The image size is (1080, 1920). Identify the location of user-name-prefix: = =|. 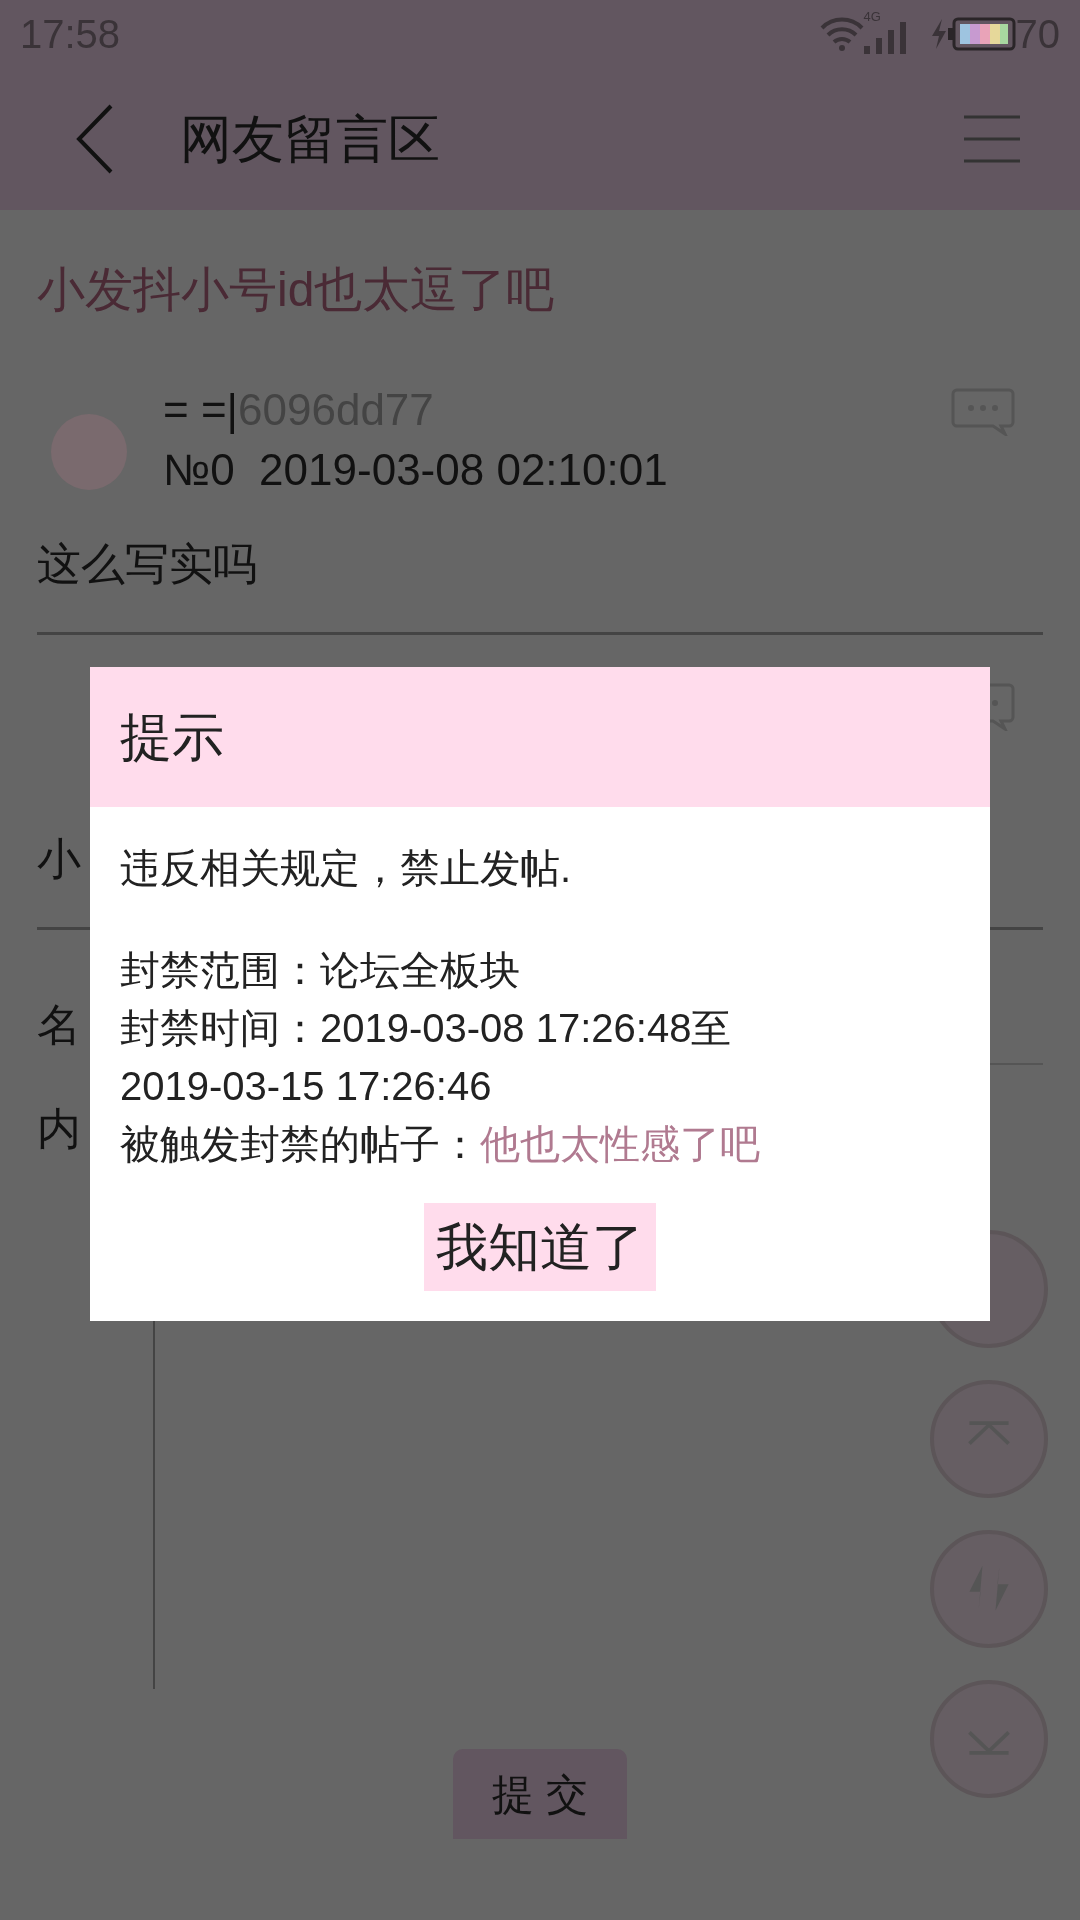
(201, 410).